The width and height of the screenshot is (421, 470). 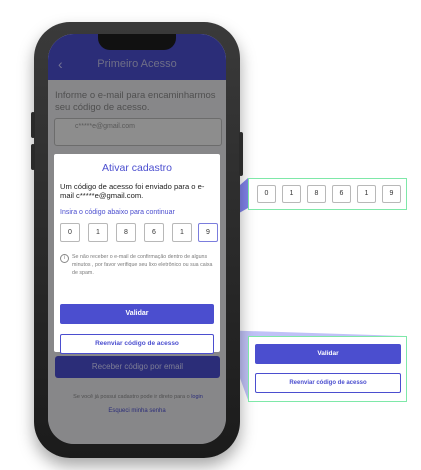 What do you see at coordinates (241, 154) in the screenshot?
I see `power-button` at bounding box center [241, 154].